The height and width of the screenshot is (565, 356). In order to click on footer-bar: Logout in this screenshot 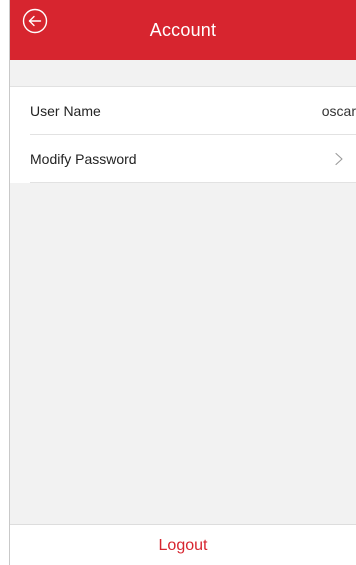, I will do `click(183, 544)`.